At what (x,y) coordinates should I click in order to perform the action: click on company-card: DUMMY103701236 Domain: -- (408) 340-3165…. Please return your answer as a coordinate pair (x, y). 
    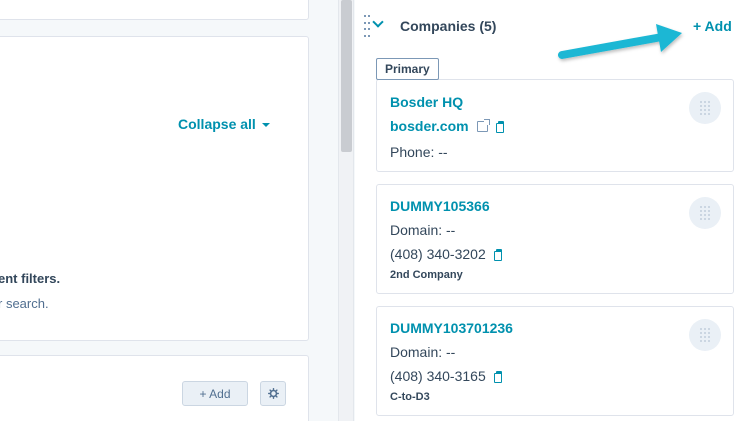
    Looking at the image, I should click on (555, 361).